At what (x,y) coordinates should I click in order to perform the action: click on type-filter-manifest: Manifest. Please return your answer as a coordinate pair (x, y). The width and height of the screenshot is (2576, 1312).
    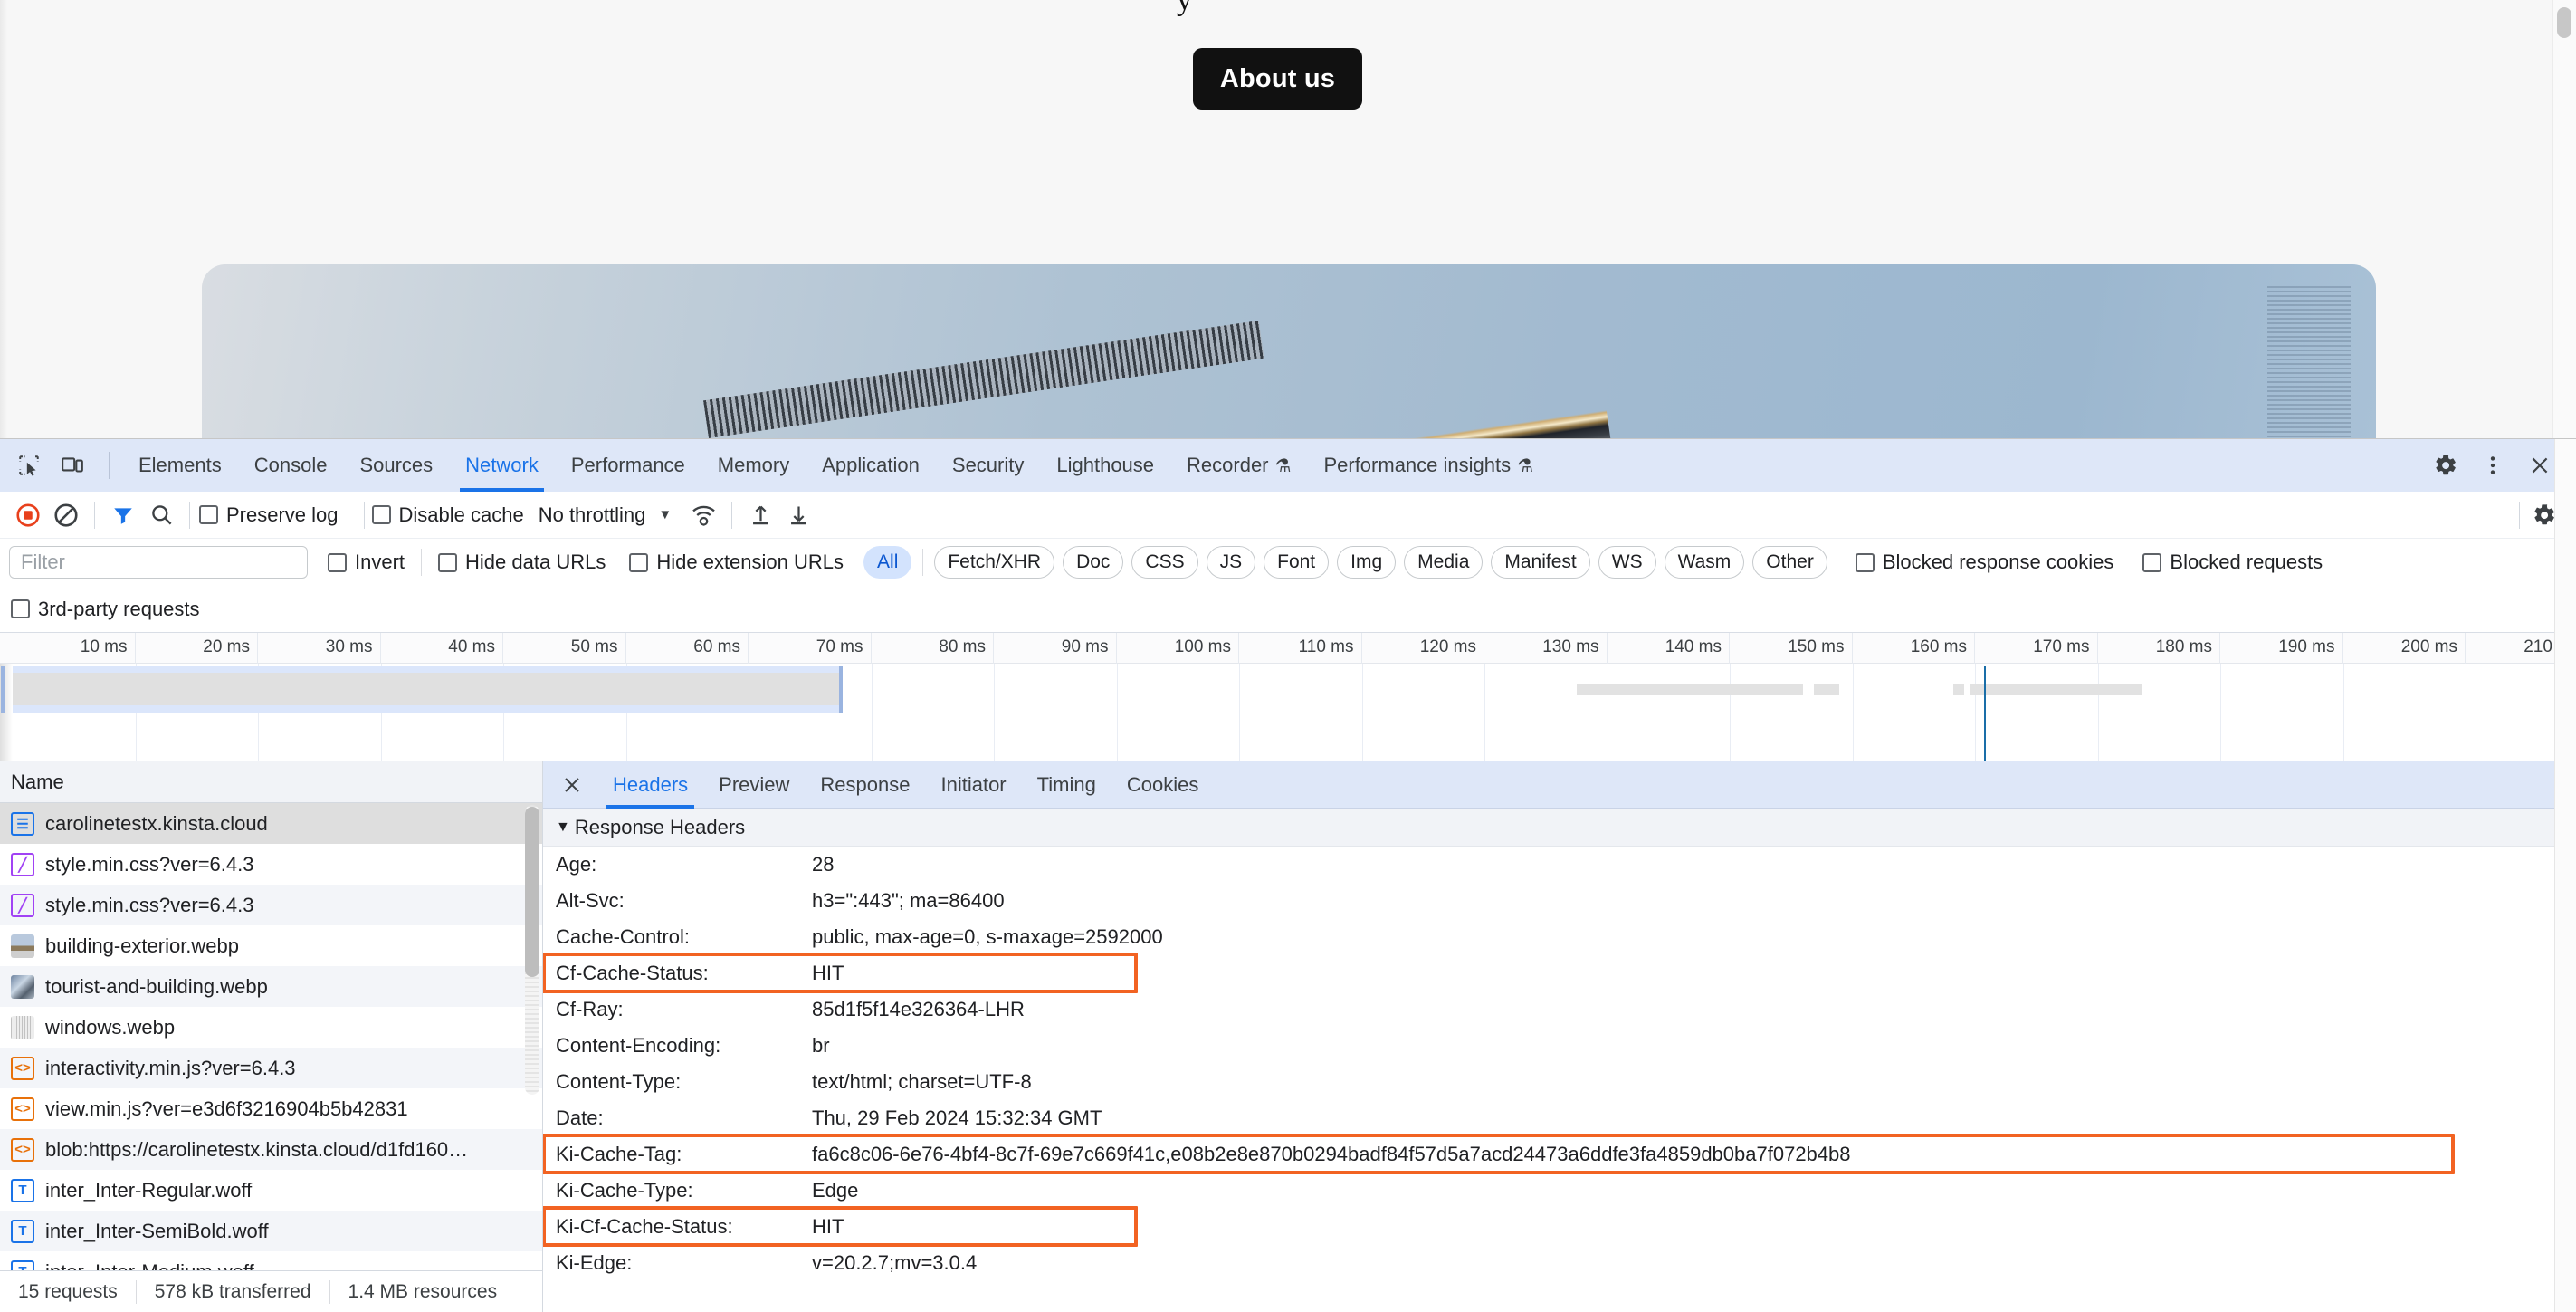
    Looking at the image, I should click on (1540, 562).